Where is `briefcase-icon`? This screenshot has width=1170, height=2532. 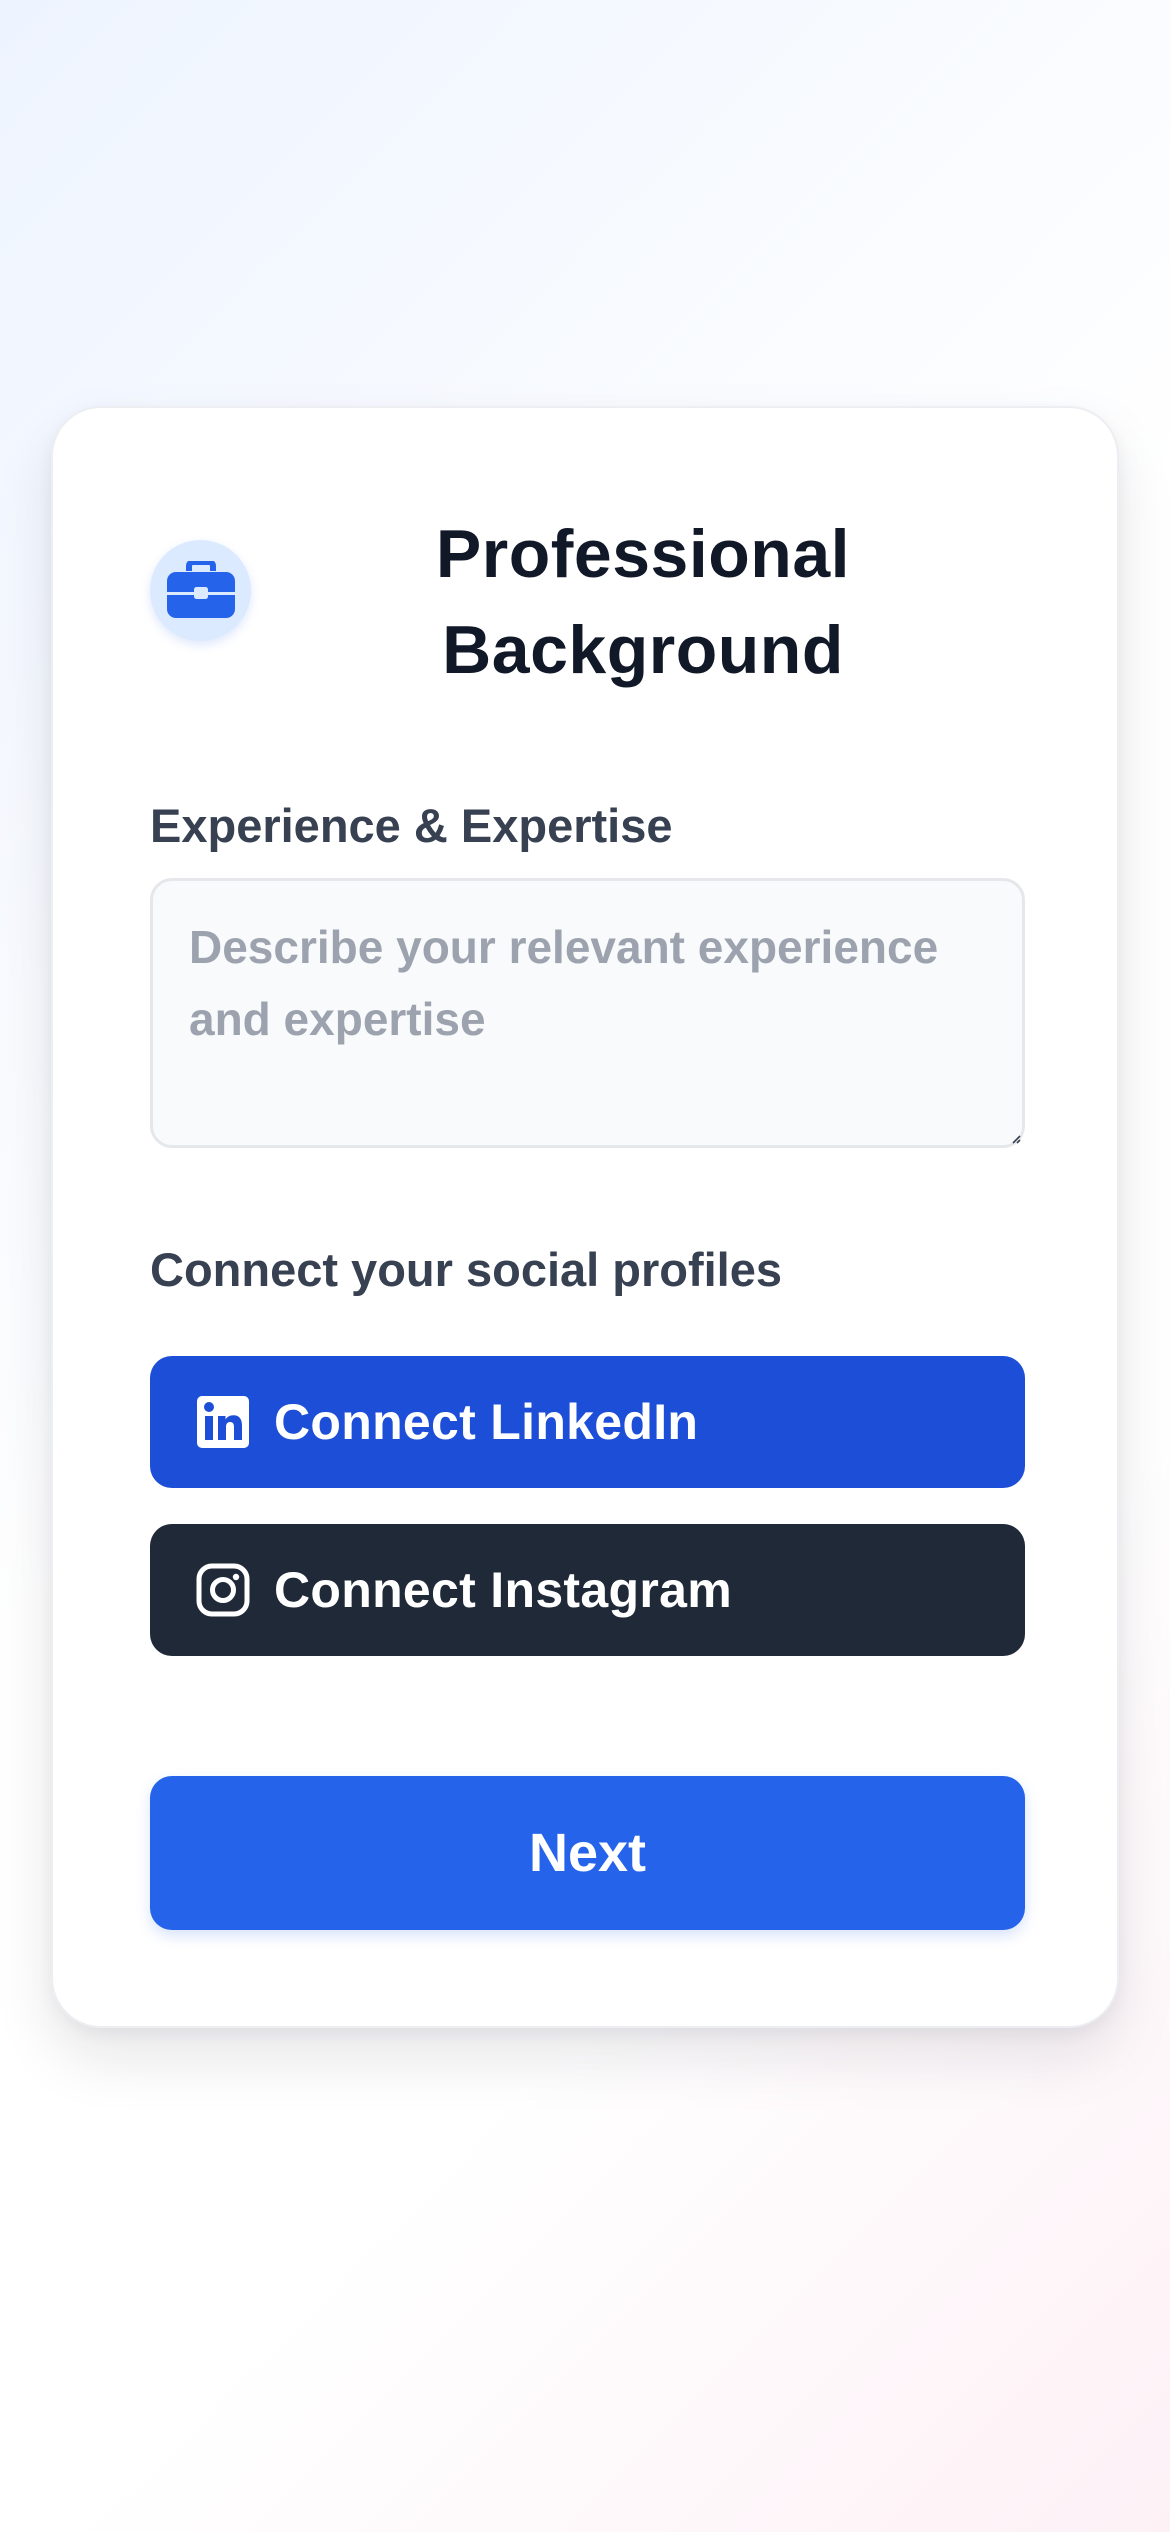
briefcase-icon is located at coordinates (200, 590).